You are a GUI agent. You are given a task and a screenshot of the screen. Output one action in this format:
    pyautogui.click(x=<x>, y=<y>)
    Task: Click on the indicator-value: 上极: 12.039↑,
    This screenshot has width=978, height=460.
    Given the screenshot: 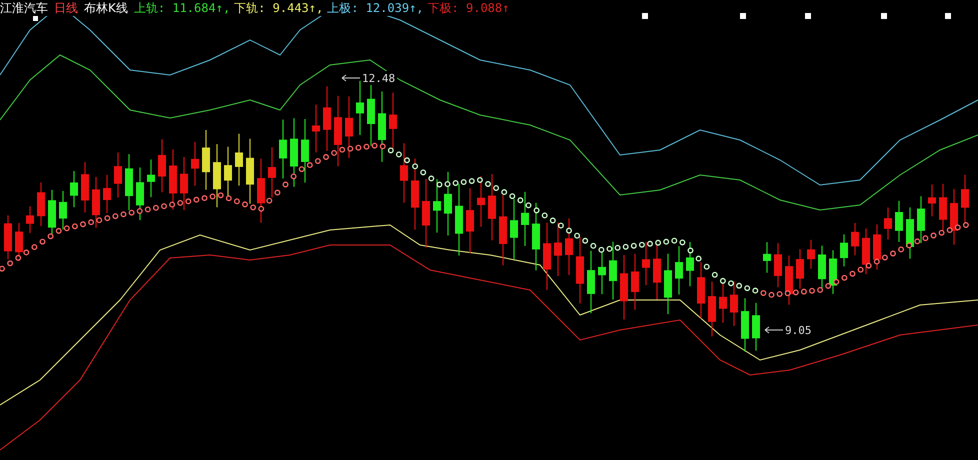 What is the action you would take?
    pyautogui.click(x=375, y=8)
    